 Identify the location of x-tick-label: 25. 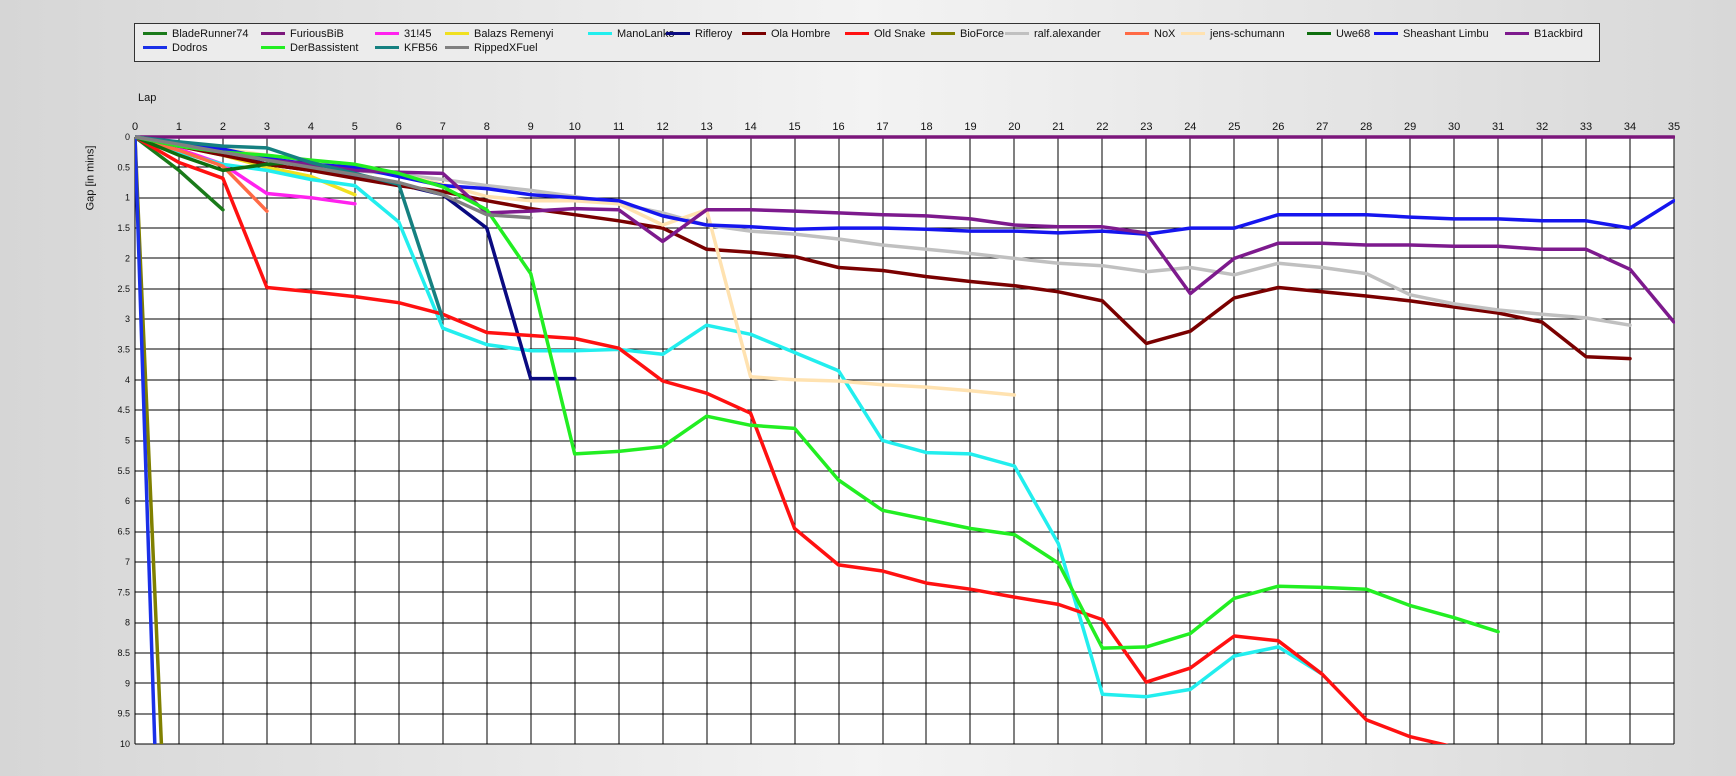
(1234, 127).